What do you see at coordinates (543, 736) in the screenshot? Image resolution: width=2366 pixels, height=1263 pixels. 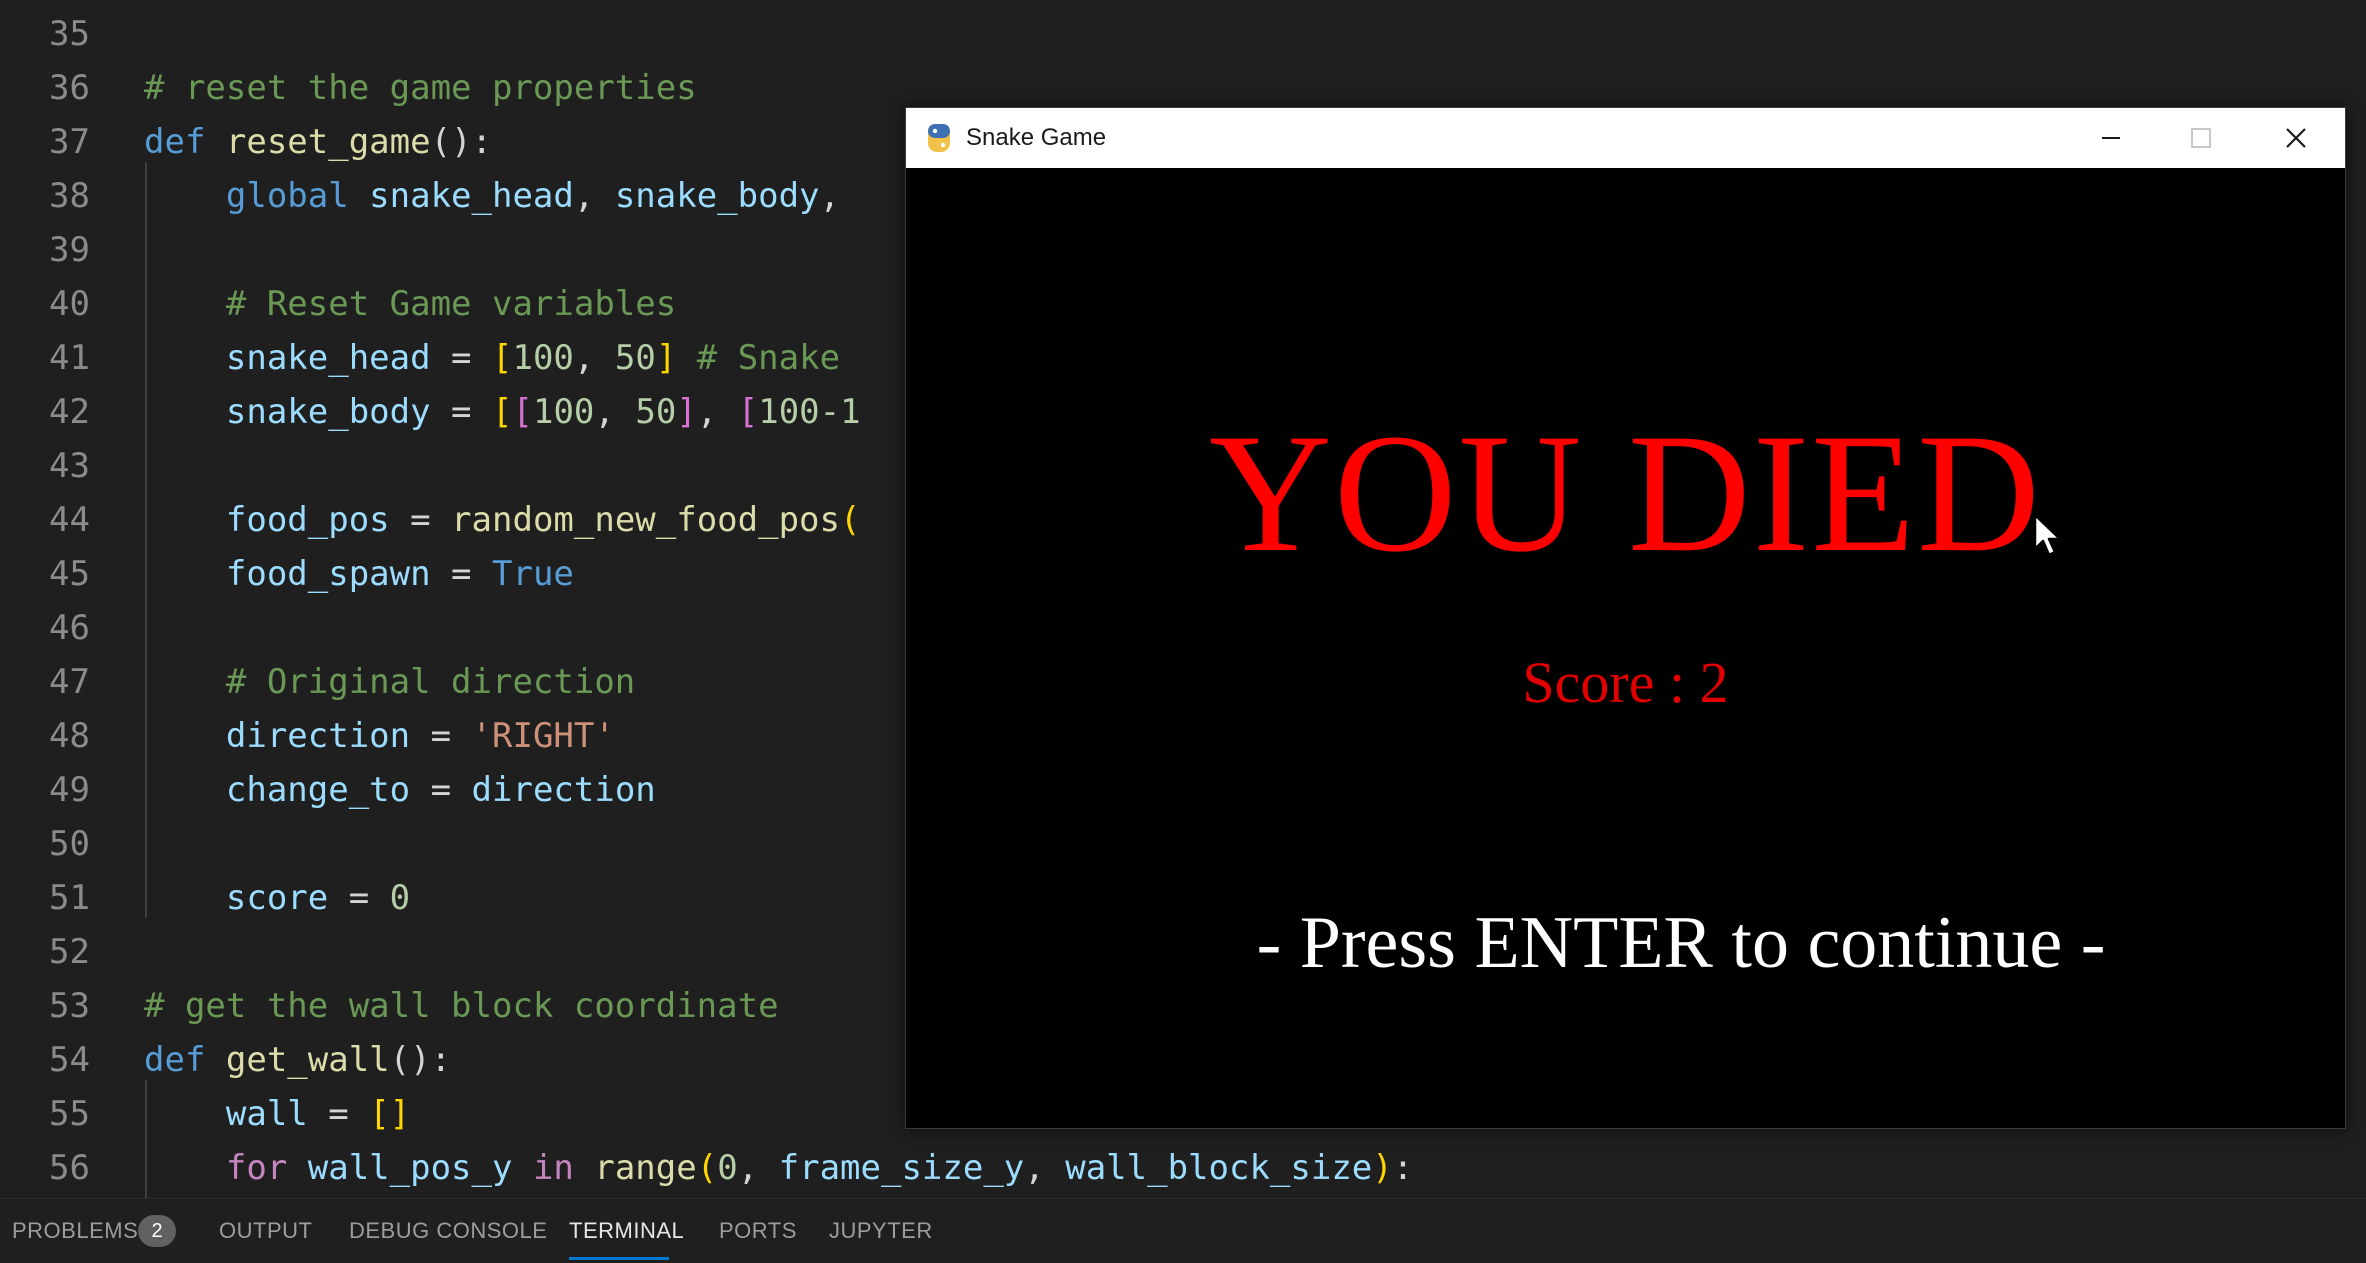 I see `code-token: 'RIGHT'` at bounding box center [543, 736].